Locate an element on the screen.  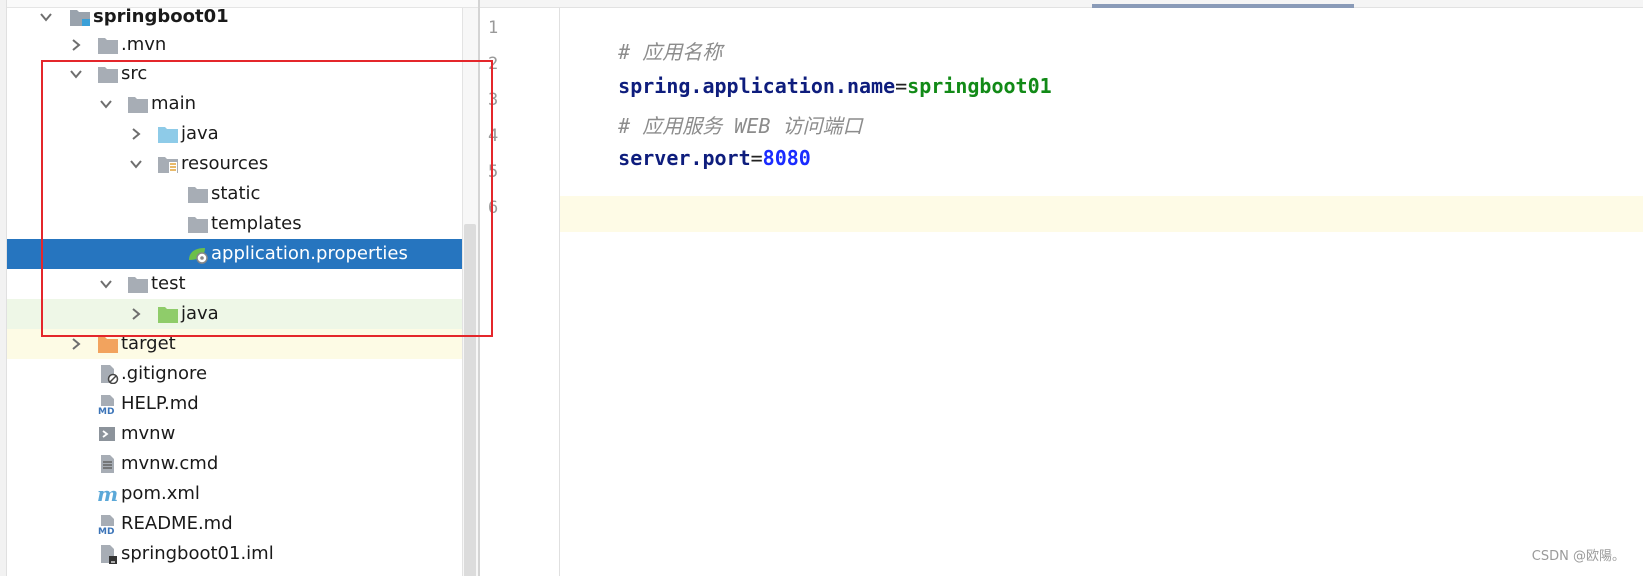
line-number: 1 is located at coordinates (493, 28).